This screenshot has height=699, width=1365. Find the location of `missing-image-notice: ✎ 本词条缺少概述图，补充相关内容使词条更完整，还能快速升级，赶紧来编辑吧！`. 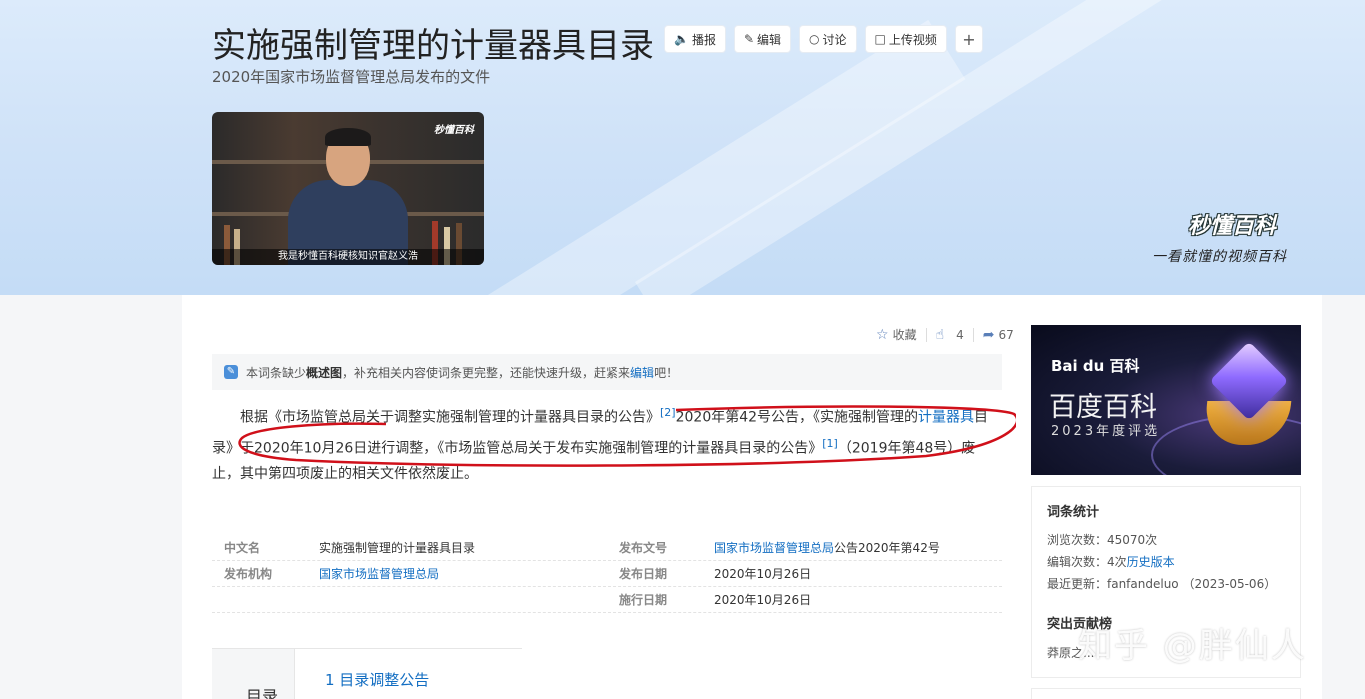

missing-image-notice: ✎ 本词条缺少概述图，补充相关内容使词条更完整，还能快速升级，赶紧来编辑吧！ is located at coordinates (607, 372).